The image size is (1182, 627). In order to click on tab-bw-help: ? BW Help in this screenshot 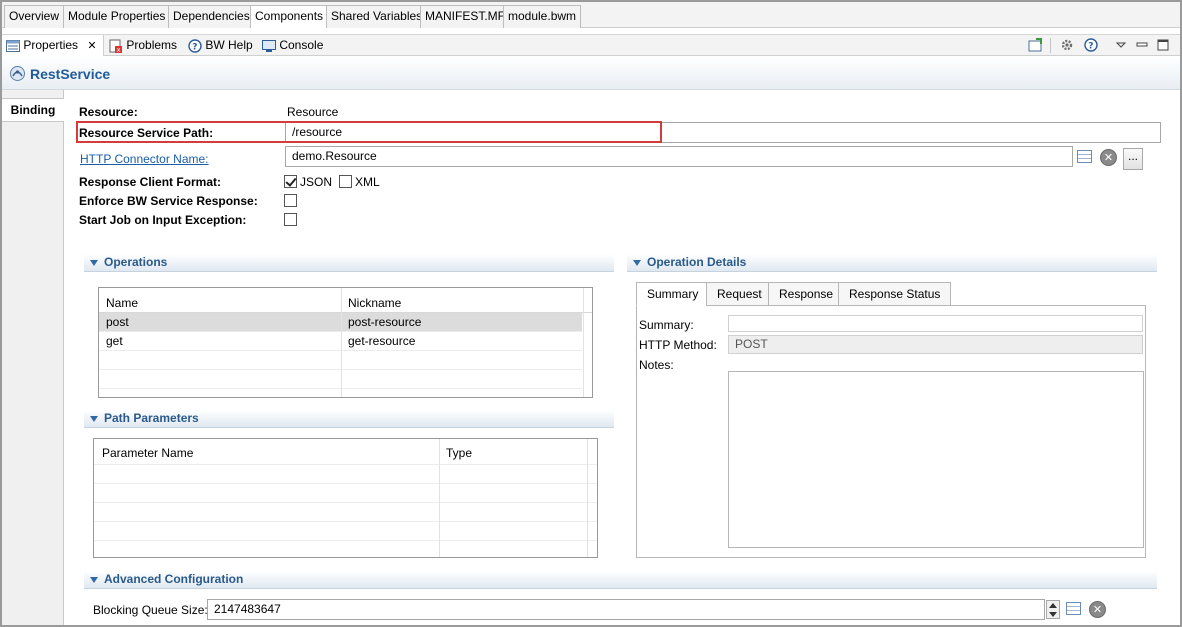, I will do `click(220, 45)`.